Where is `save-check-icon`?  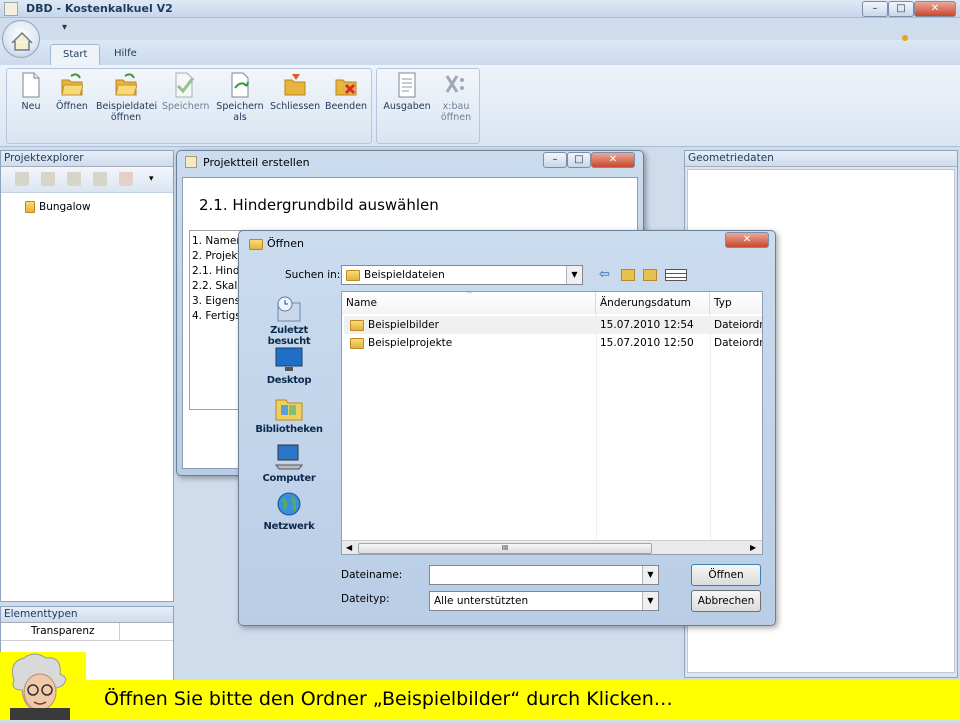
save-check-icon is located at coordinates (185, 85).